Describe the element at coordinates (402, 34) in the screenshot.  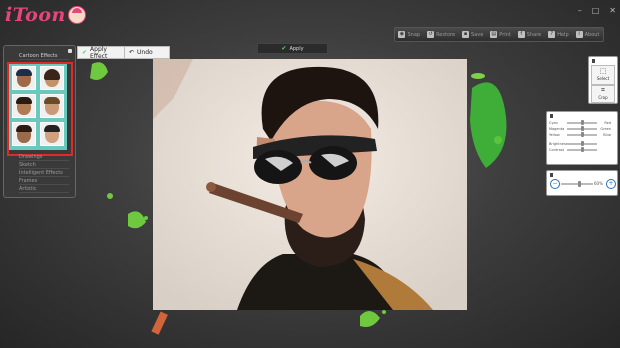
I see `camera-icon: ◉` at that location.